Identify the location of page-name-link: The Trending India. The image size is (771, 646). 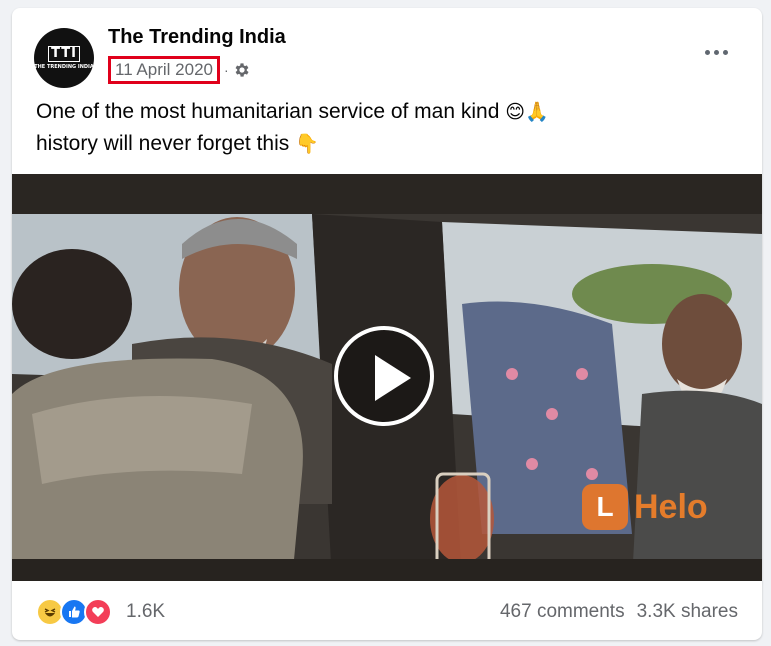
(197, 37).